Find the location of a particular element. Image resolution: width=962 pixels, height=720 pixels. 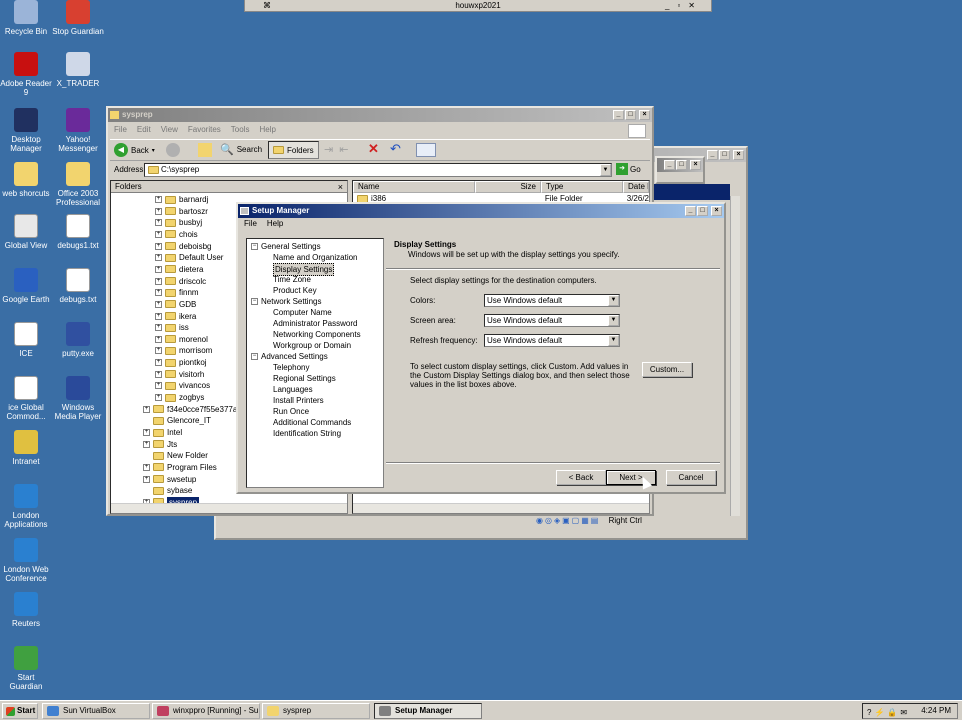

back-button: ◀ Back ▾ is located at coordinates (134, 150).